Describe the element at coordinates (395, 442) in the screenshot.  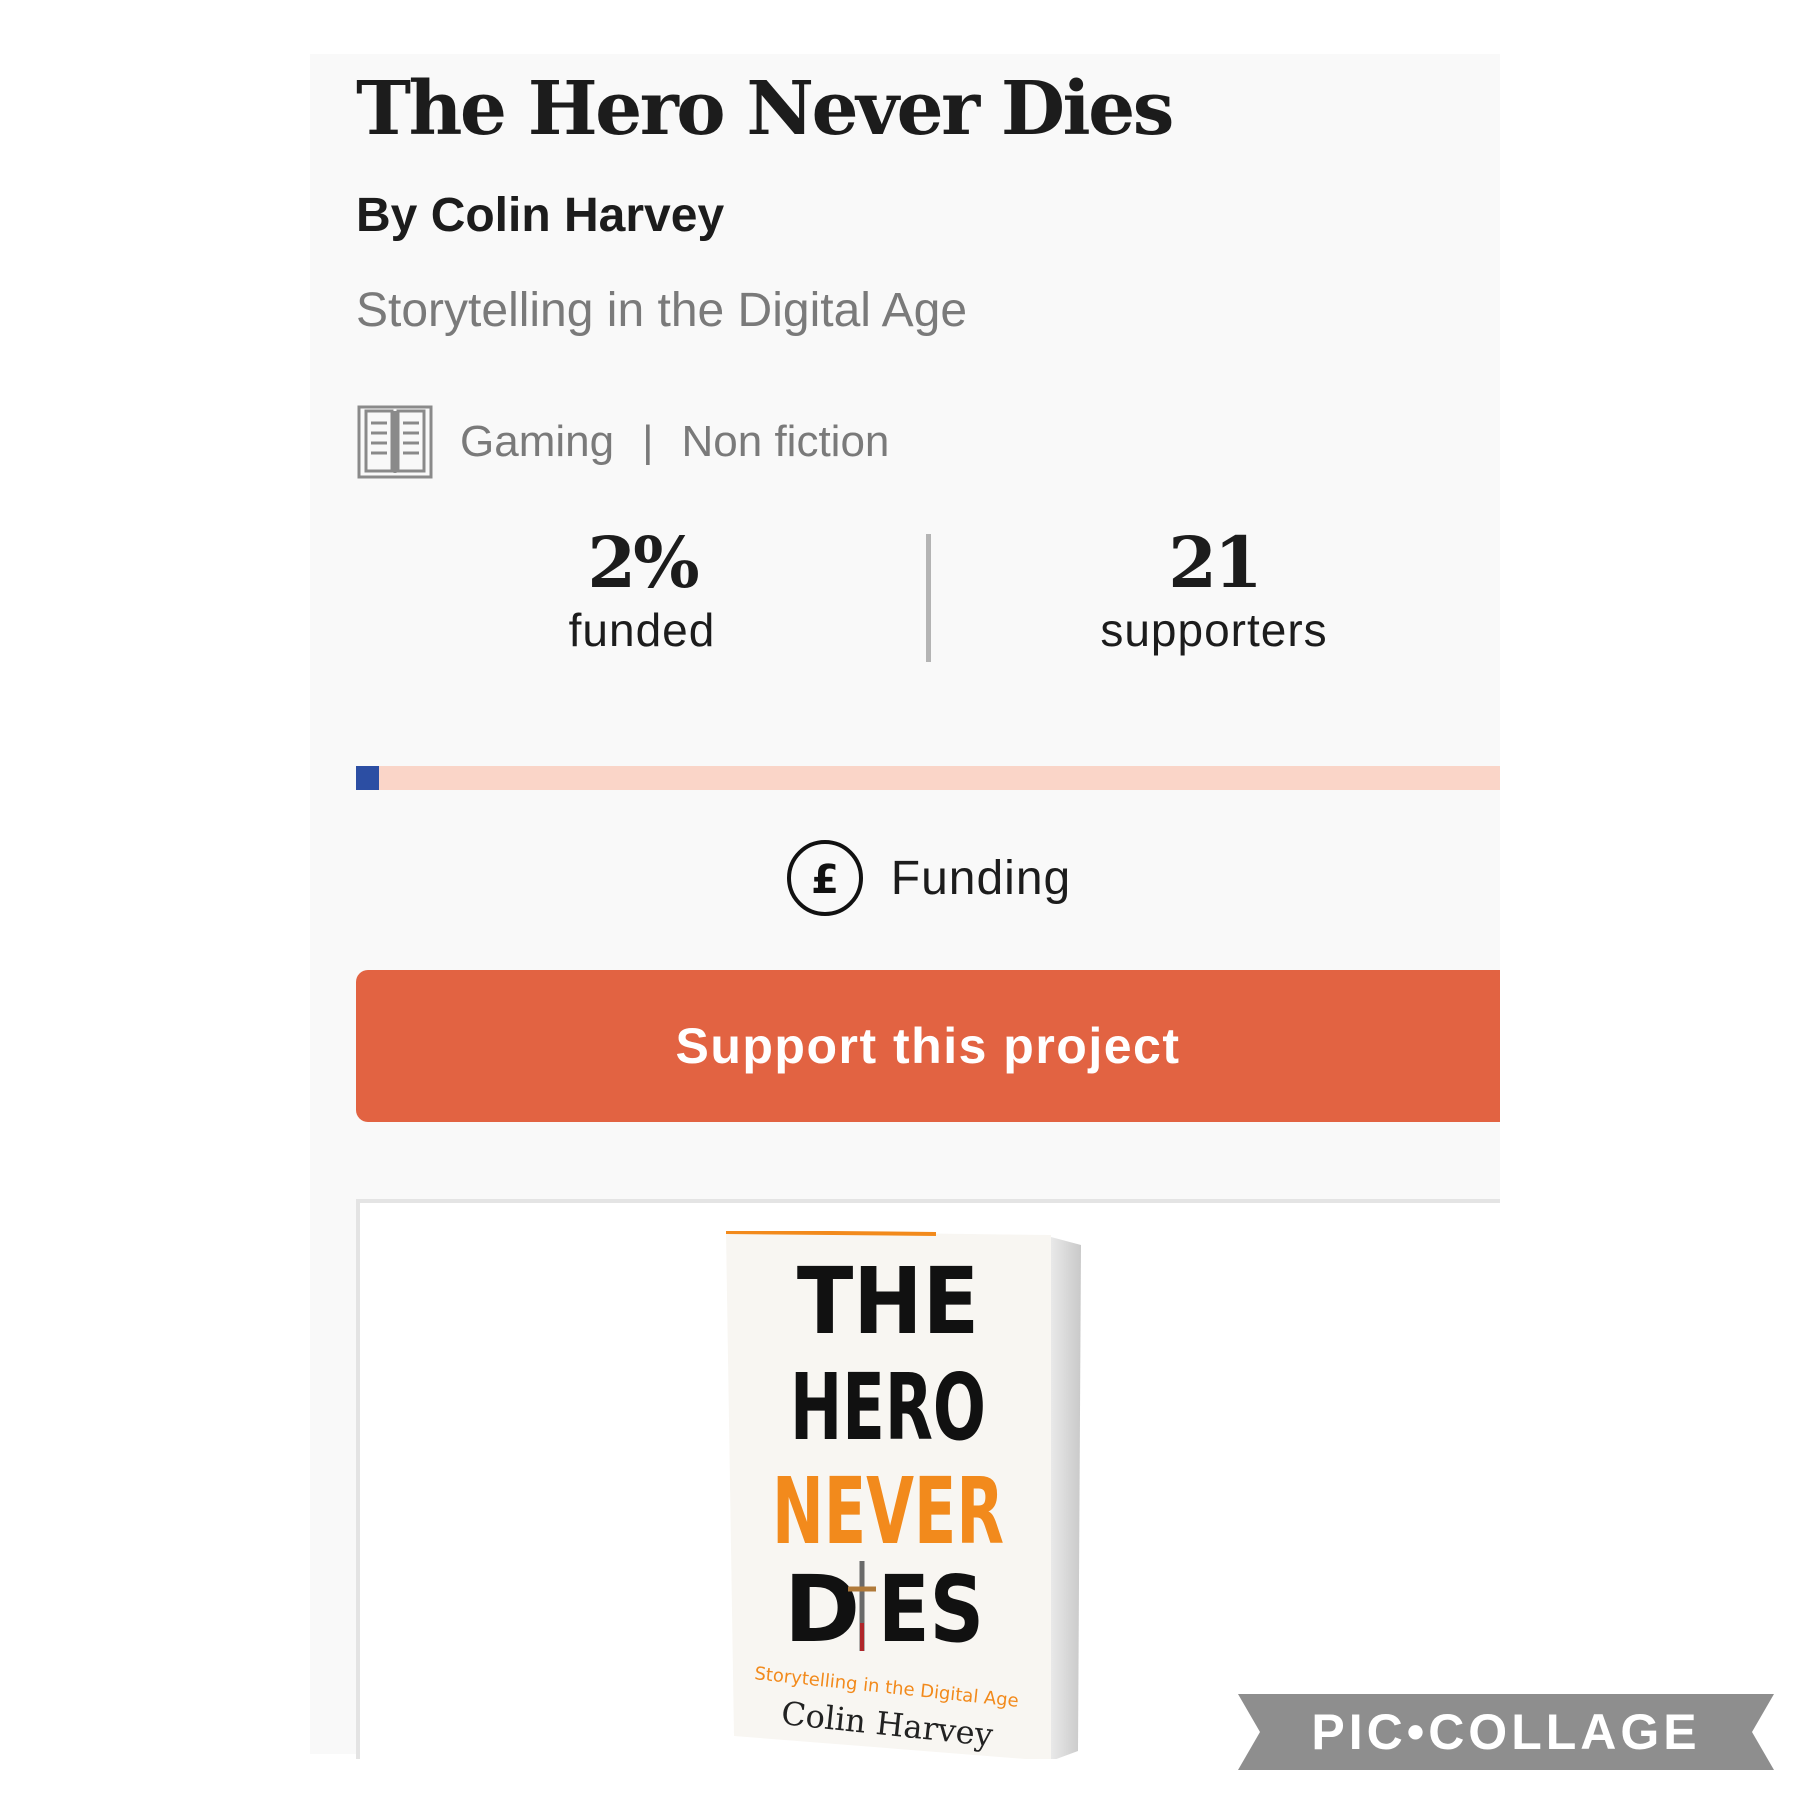
I see `book-open-icon` at that location.